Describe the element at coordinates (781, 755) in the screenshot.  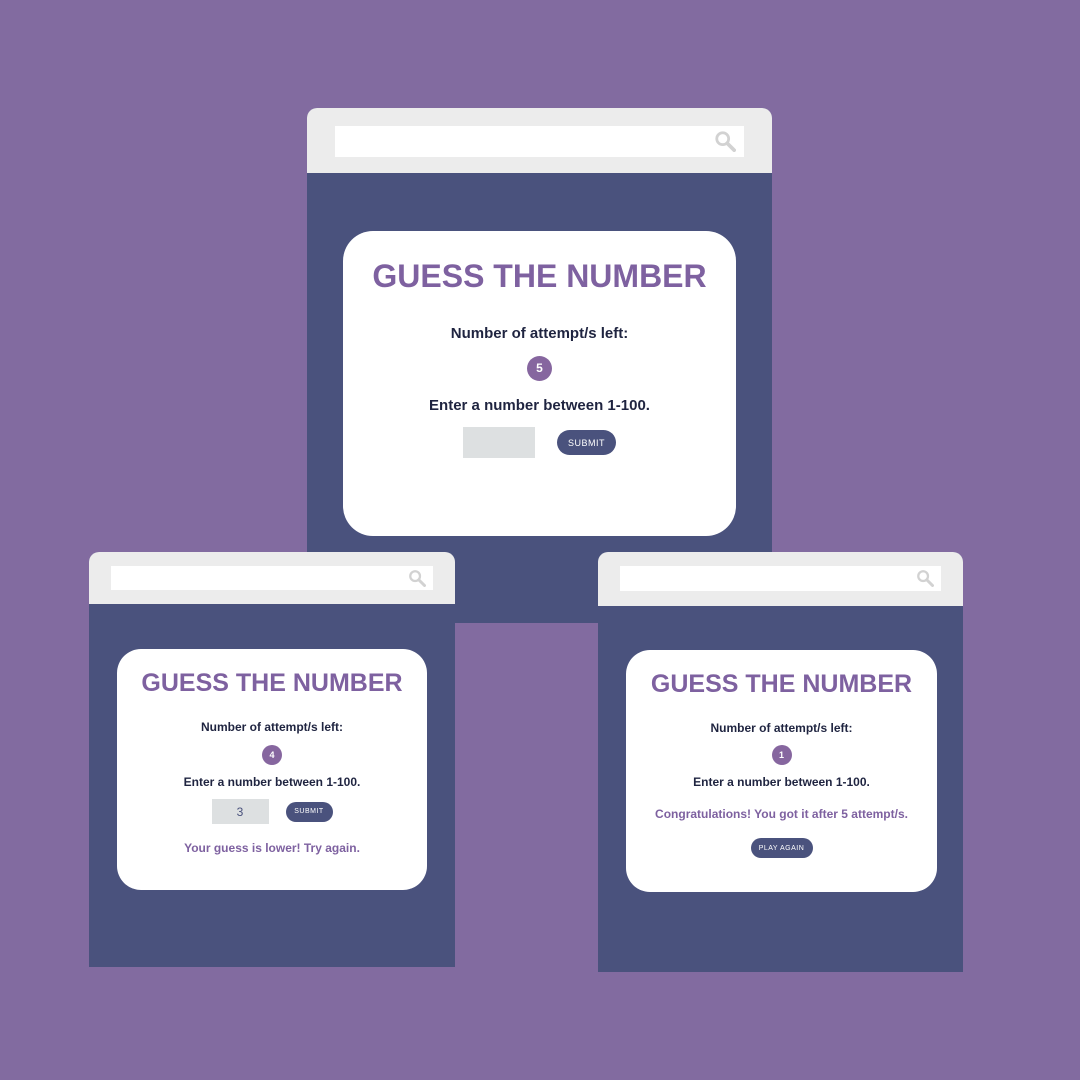
I see `attempts-badge: 1` at that location.